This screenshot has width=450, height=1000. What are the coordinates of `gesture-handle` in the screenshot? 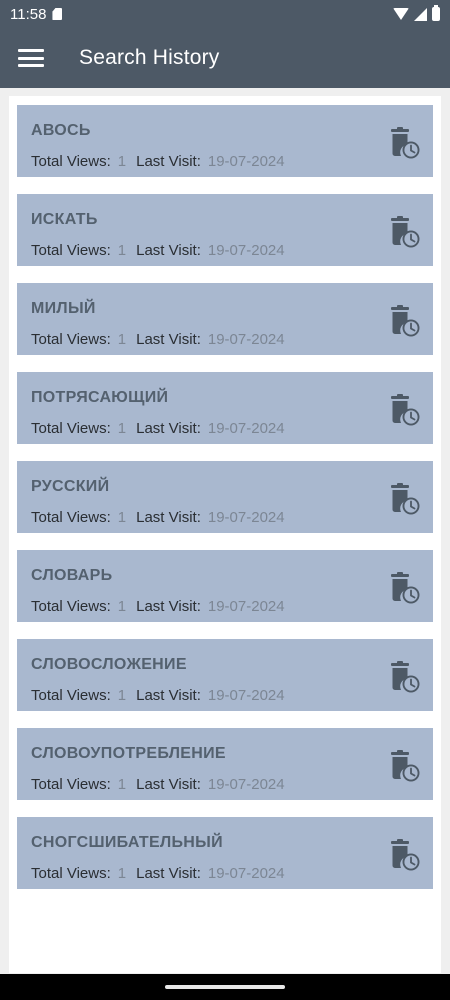 It's located at (225, 987).